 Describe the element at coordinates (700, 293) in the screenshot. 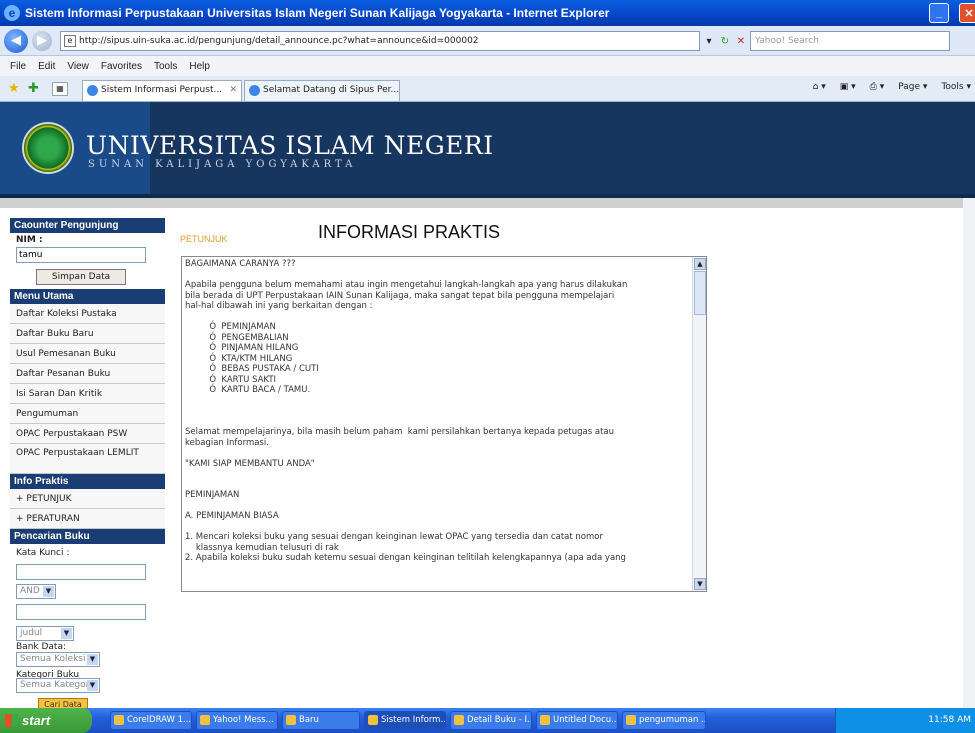

I see `scroll-thumb` at that location.